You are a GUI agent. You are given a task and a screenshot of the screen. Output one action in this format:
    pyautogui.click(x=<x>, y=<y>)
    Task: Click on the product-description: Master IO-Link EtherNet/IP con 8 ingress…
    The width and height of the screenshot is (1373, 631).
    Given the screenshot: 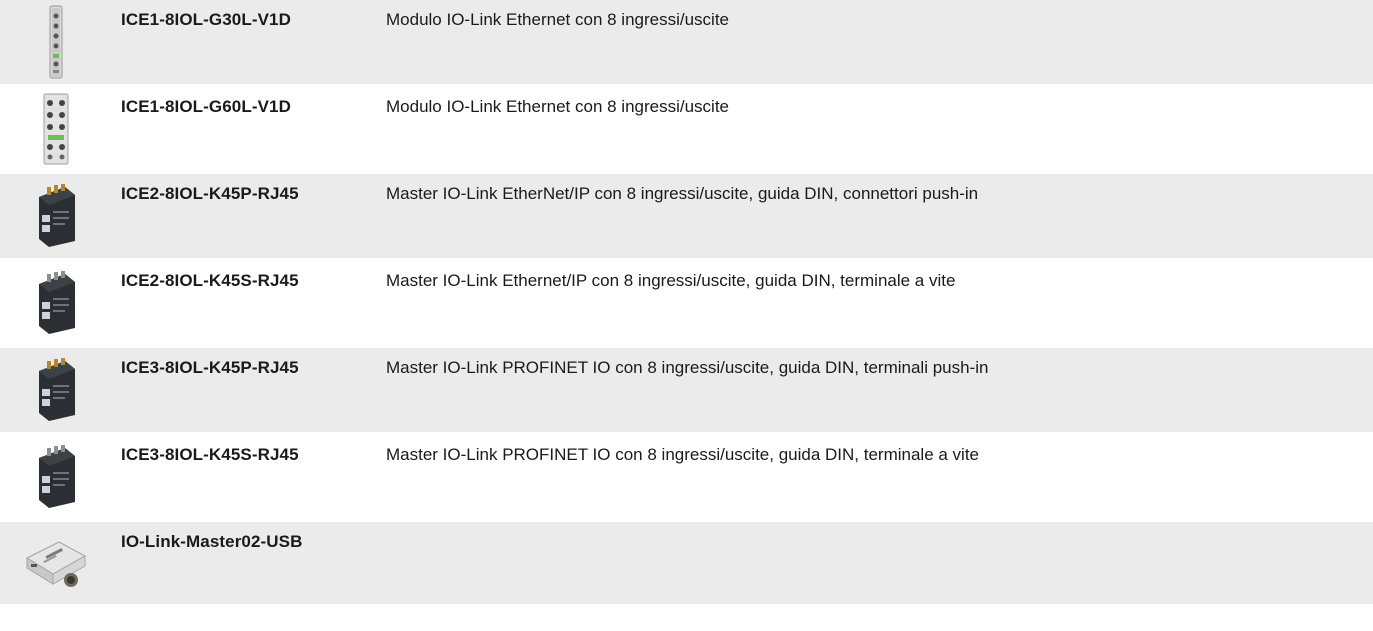 What is the action you would take?
    pyautogui.click(x=682, y=193)
    